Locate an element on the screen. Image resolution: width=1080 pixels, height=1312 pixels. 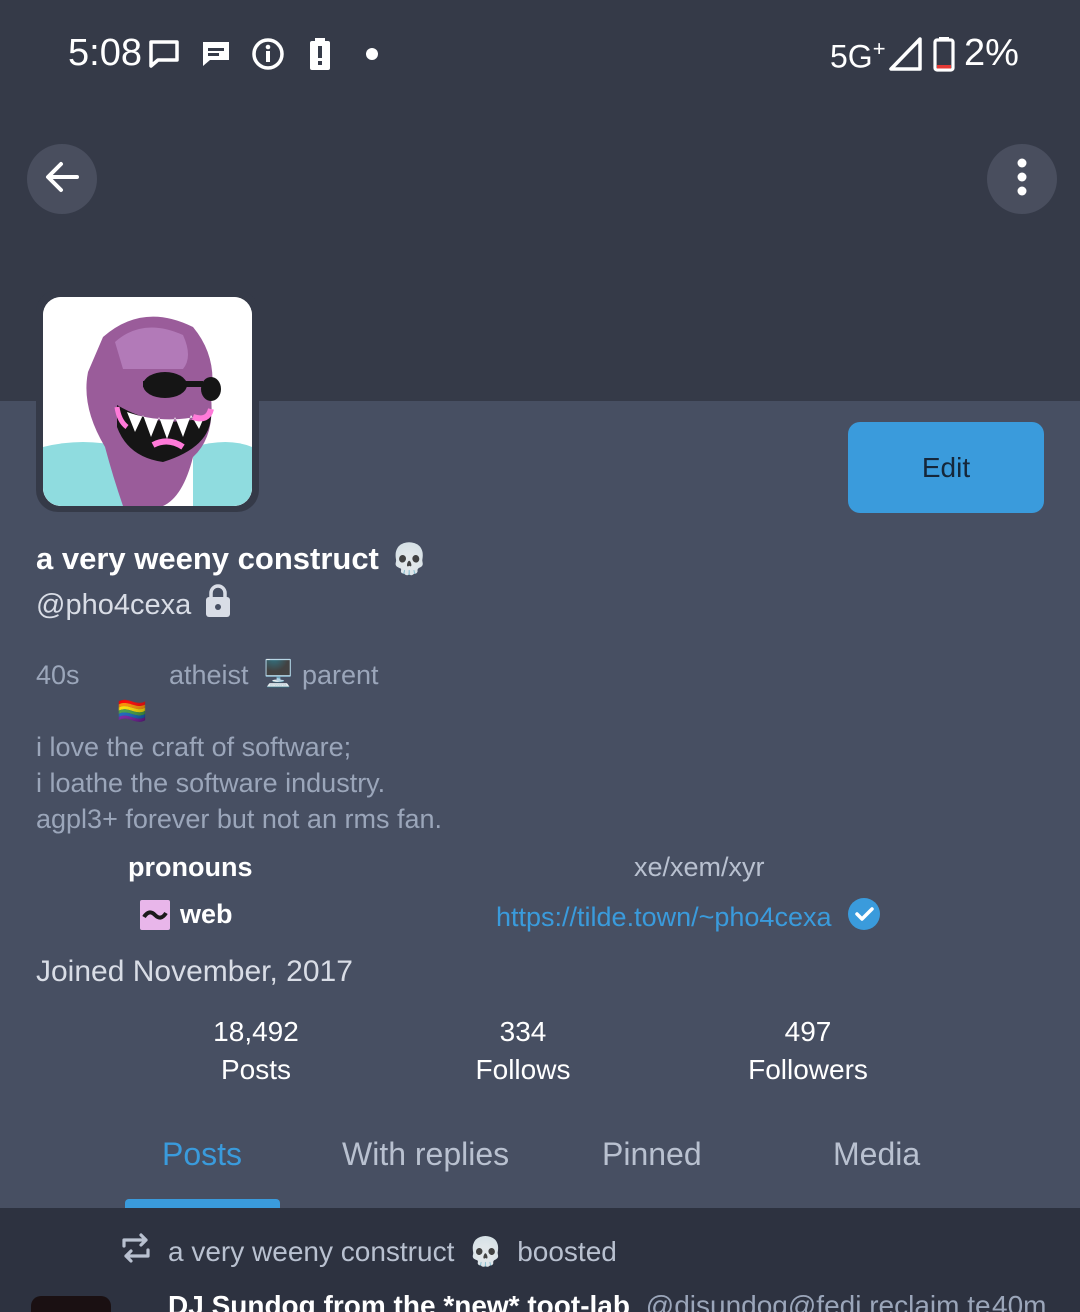
lock-icon is located at coordinates (218, 605).